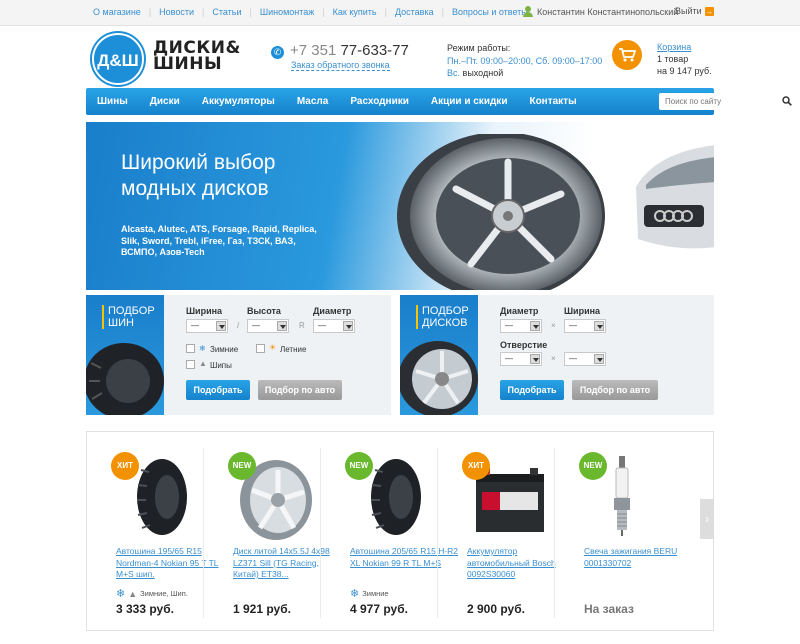 This screenshot has width=800, height=644. Describe the element at coordinates (627, 55) in the screenshot. I see `cart-icon` at that location.